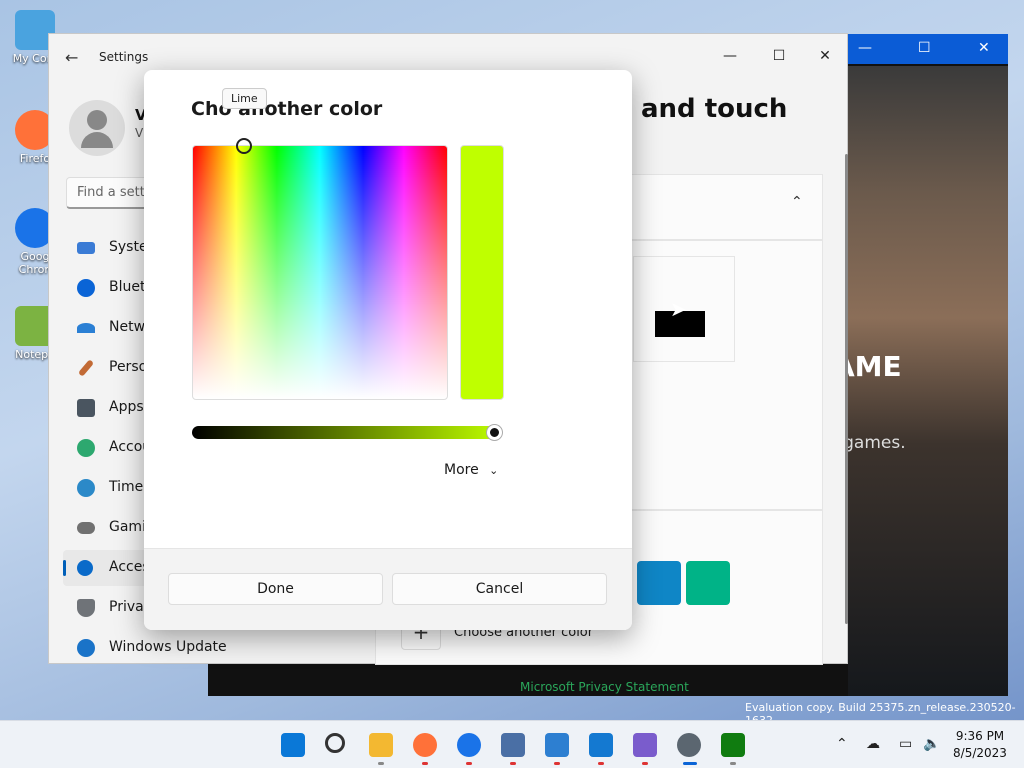  I want to click on privacy-shield-icon, so click(86, 608).